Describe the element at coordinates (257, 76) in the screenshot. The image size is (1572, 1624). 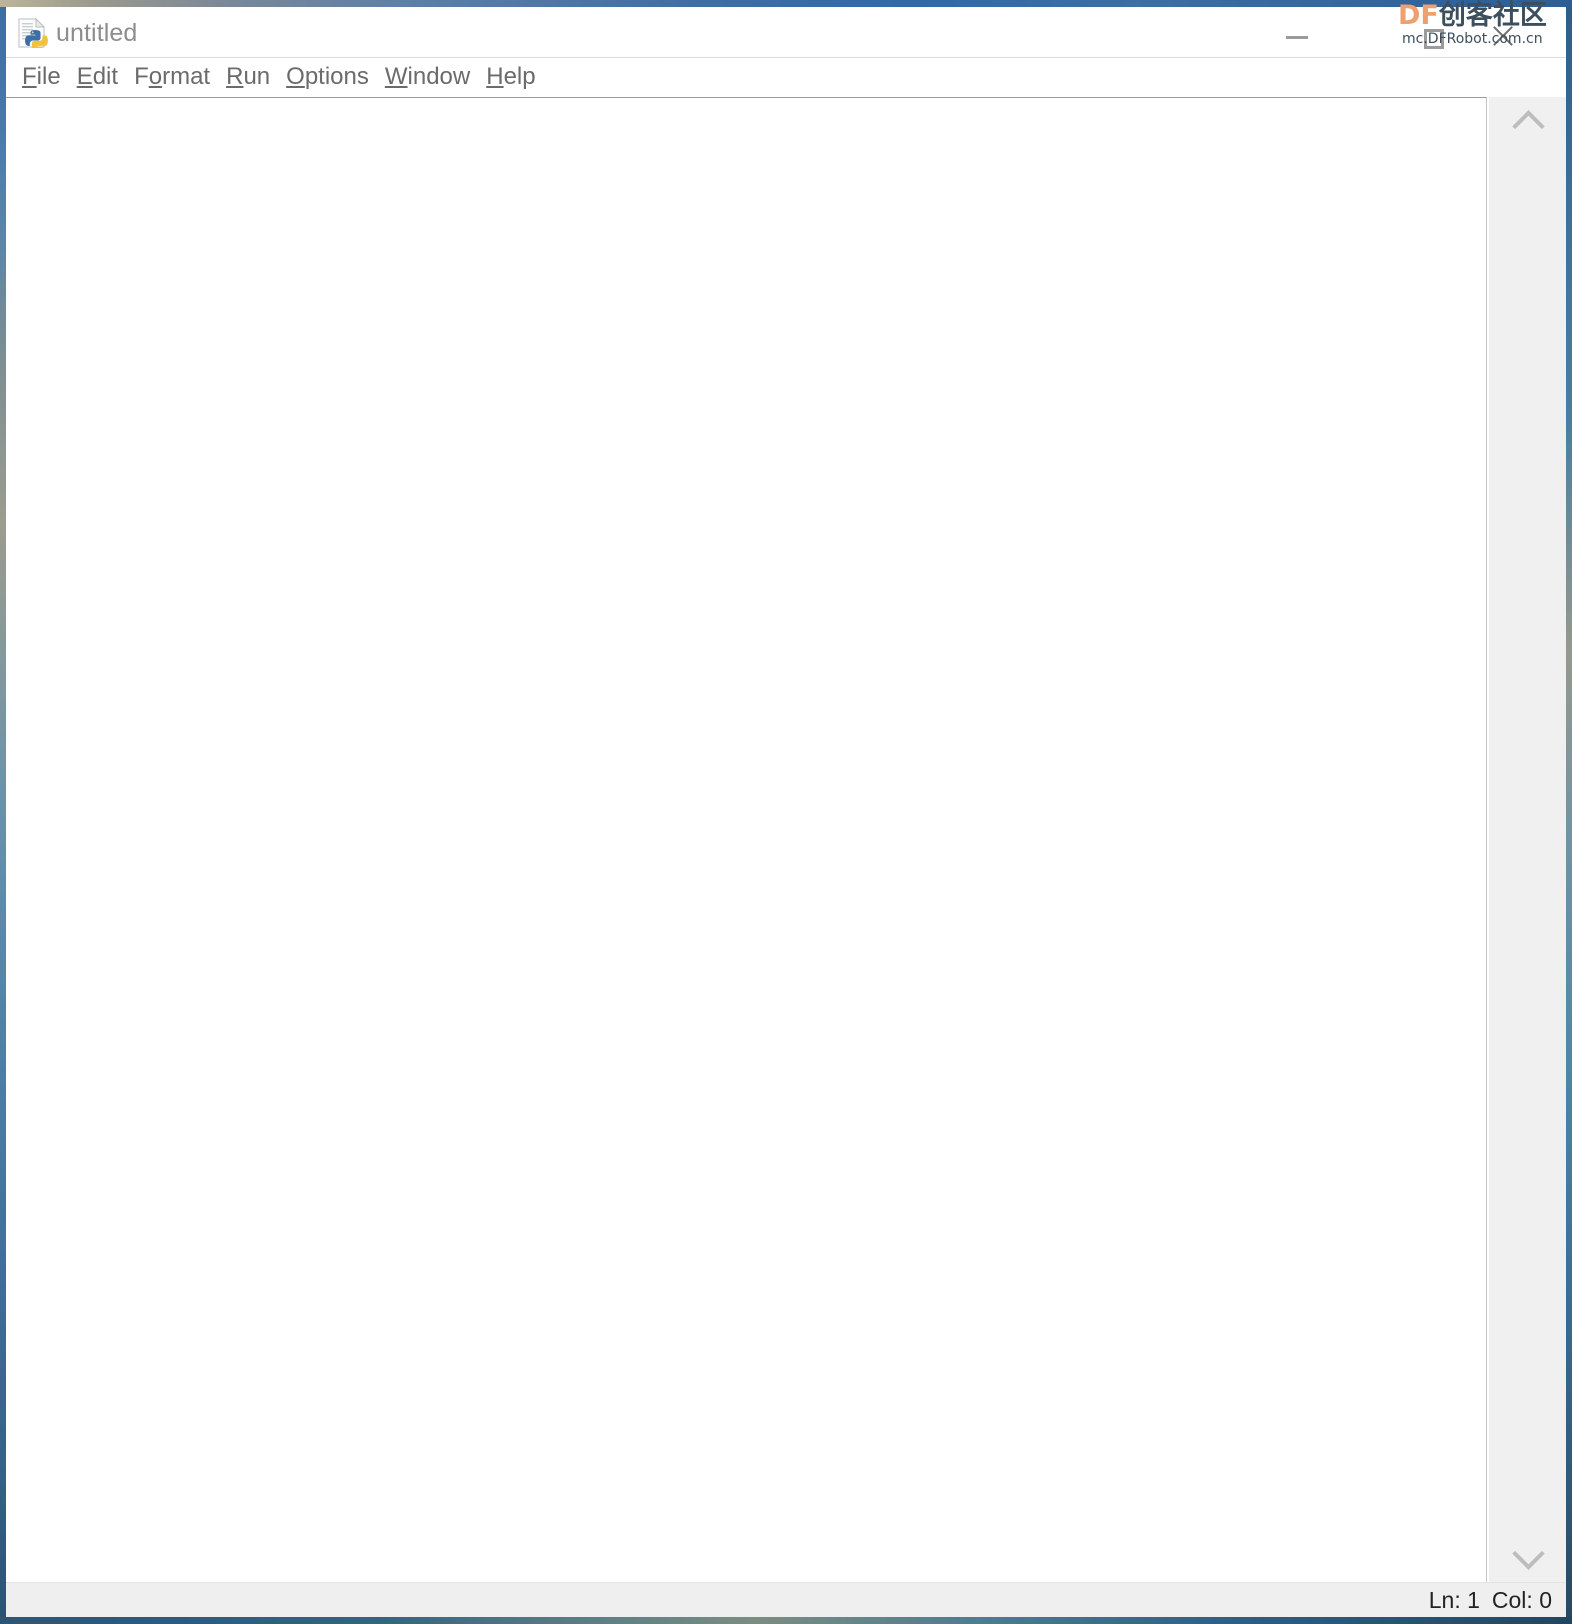
I see `menu-label-run: un` at that location.